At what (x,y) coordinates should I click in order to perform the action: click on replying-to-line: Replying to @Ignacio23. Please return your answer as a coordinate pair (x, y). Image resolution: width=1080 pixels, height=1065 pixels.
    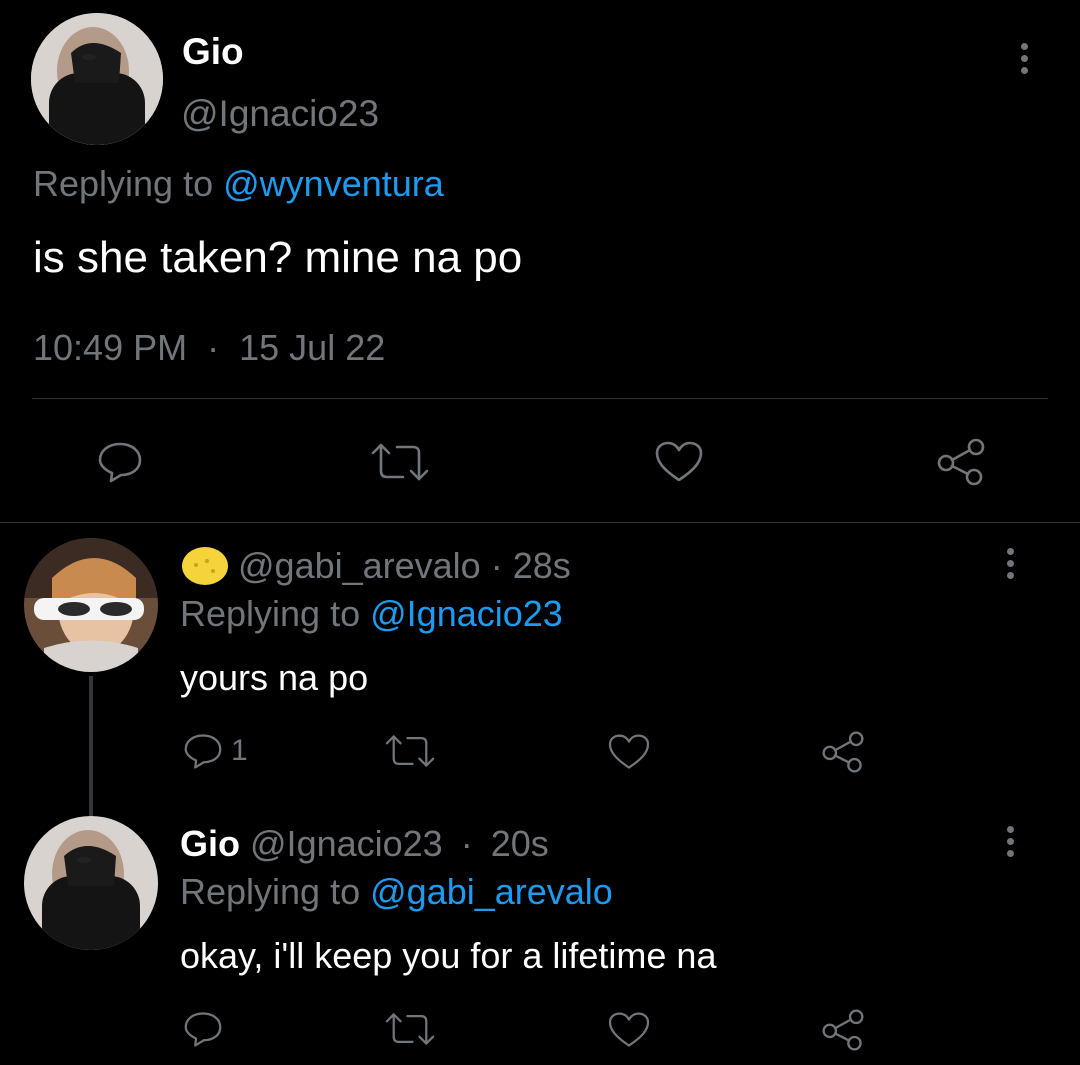
    Looking at the image, I should click on (371, 614).